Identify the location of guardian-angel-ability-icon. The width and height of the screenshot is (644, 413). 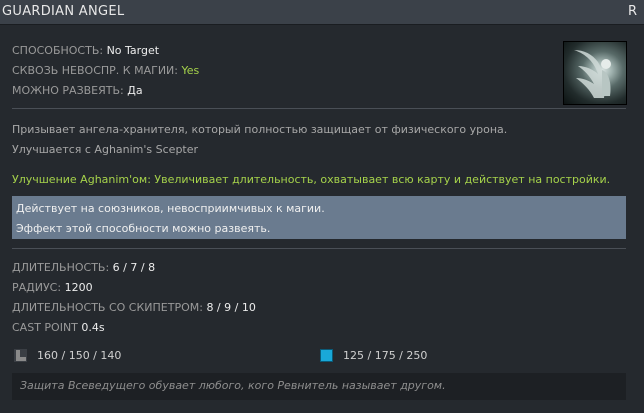
(595, 73).